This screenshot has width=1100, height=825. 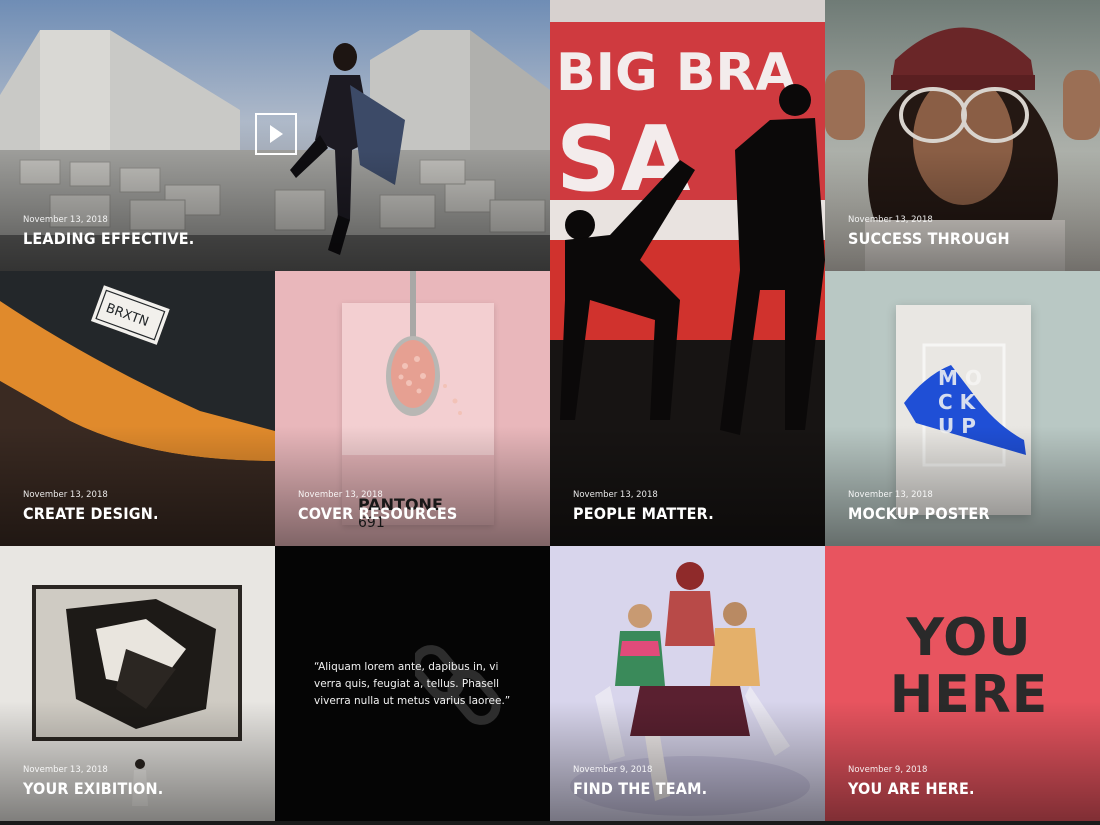 I want to click on shoe-illustration: M O C K U P, so click(x=965, y=405).